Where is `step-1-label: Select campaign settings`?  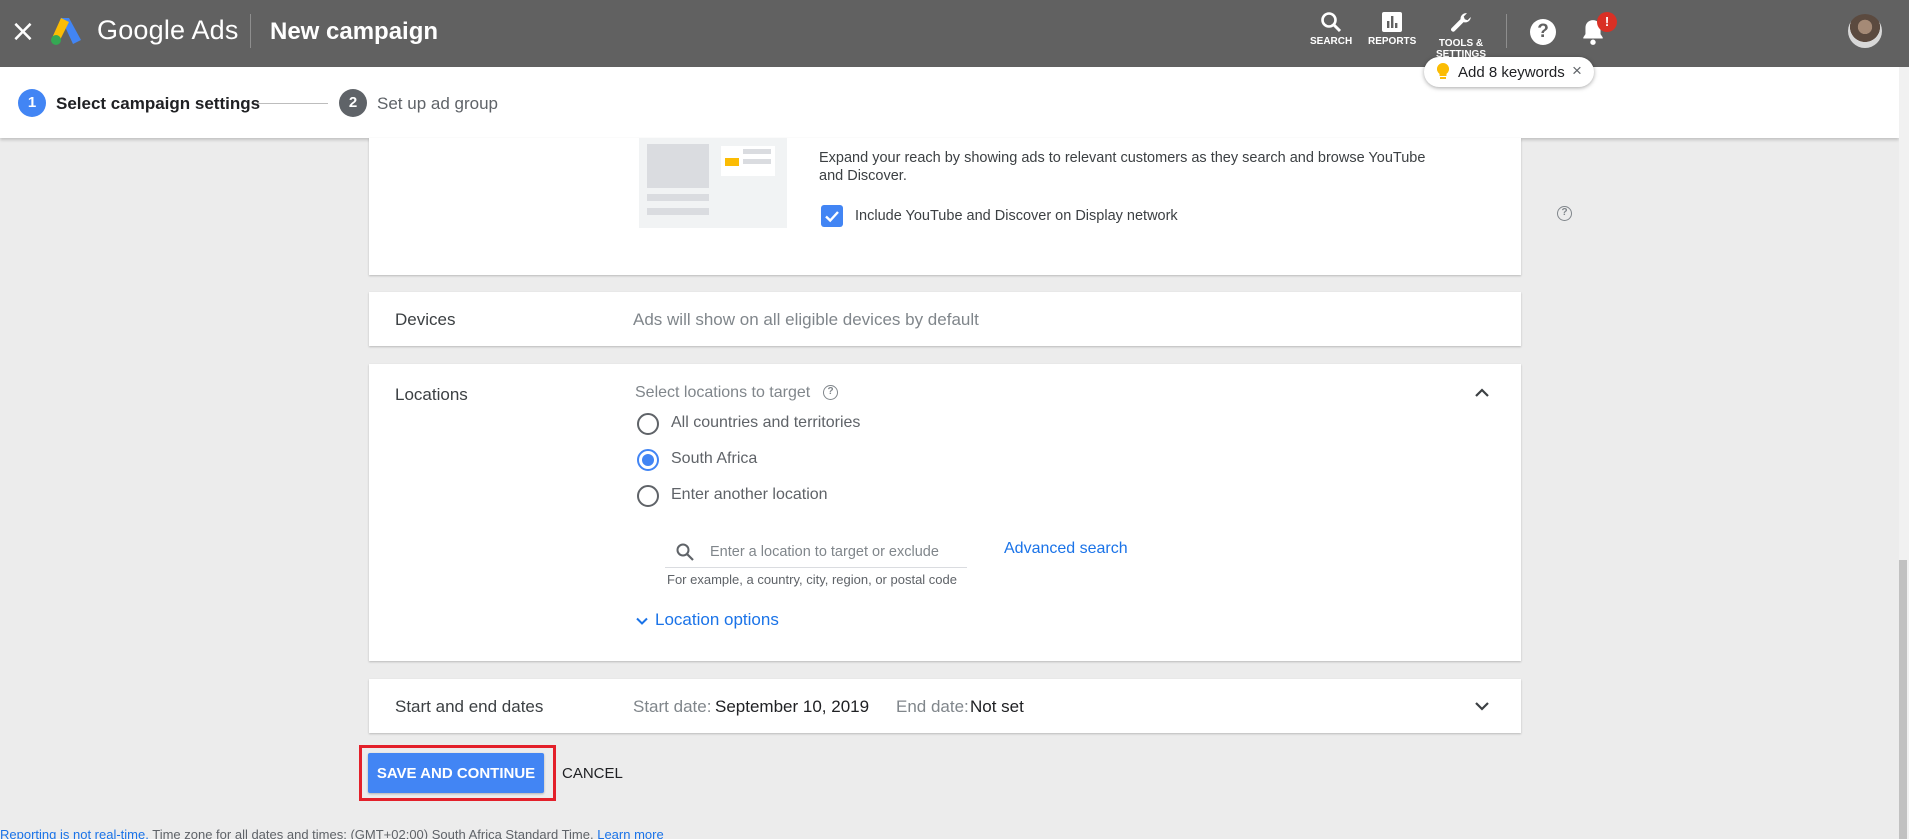 step-1-label: Select campaign settings is located at coordinates (158, 104).